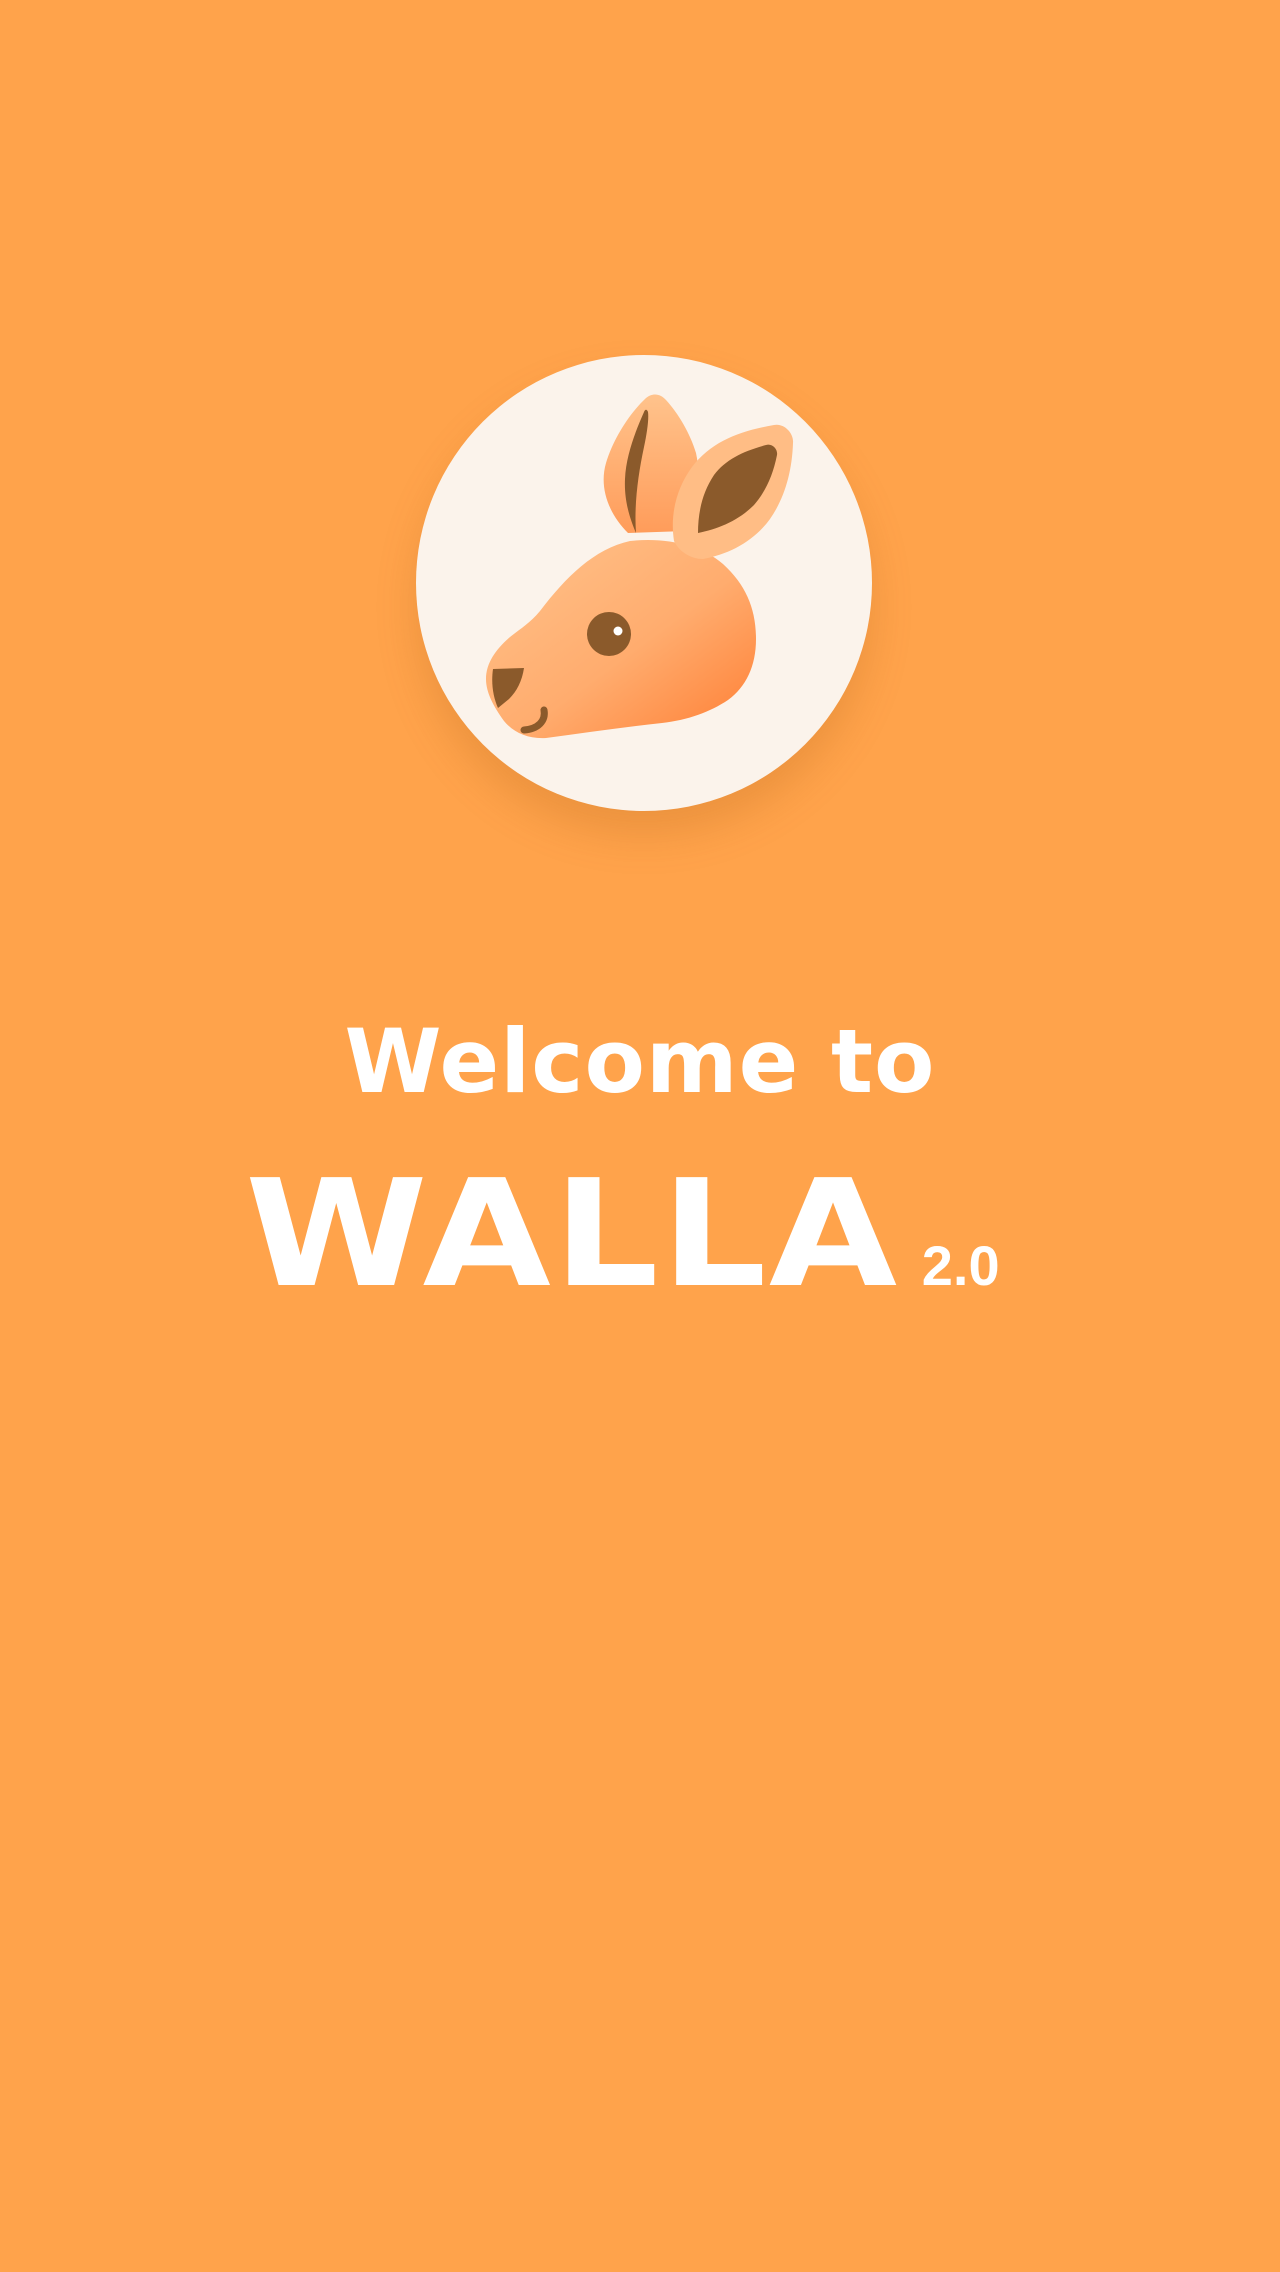 Image resolution: width=1280 pixels, height=2272 pixels. I want to click on version-label: 2.0, so click(960, 1265).